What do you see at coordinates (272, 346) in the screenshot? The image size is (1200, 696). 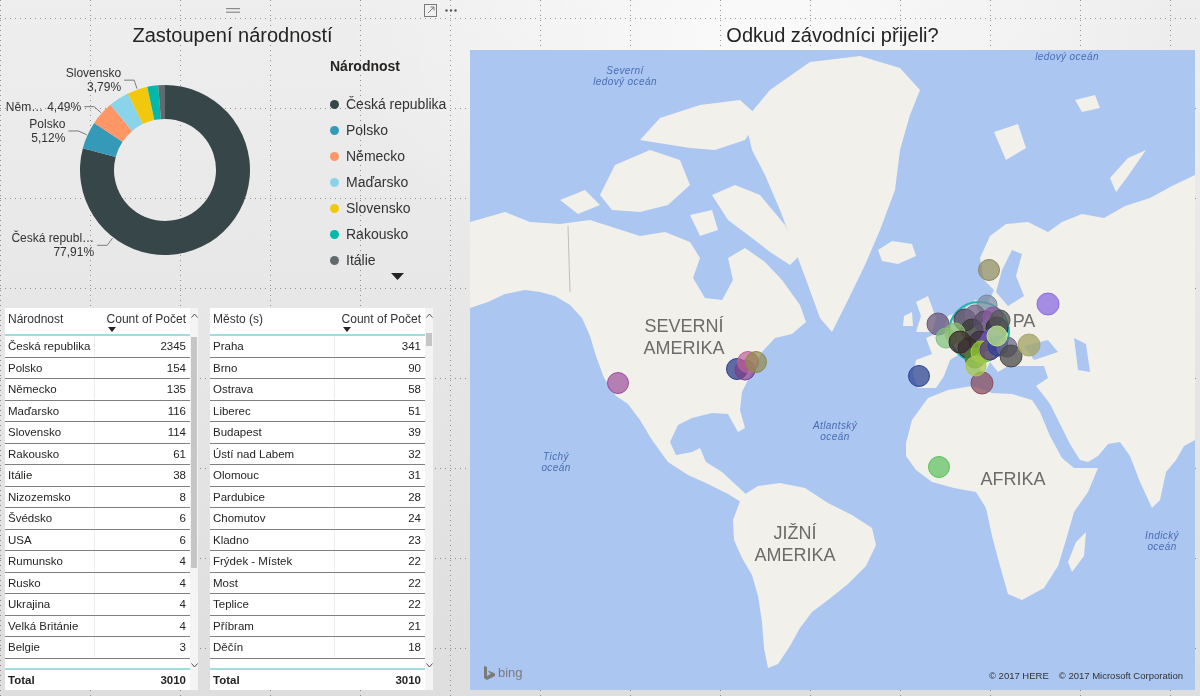 I see `table-cell: Praha` at bounding box center [272, 346].